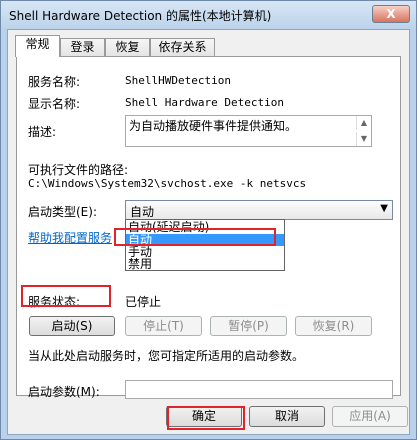  I want to click on startup-type-label: 启动类型(E):, so click(62, 212).